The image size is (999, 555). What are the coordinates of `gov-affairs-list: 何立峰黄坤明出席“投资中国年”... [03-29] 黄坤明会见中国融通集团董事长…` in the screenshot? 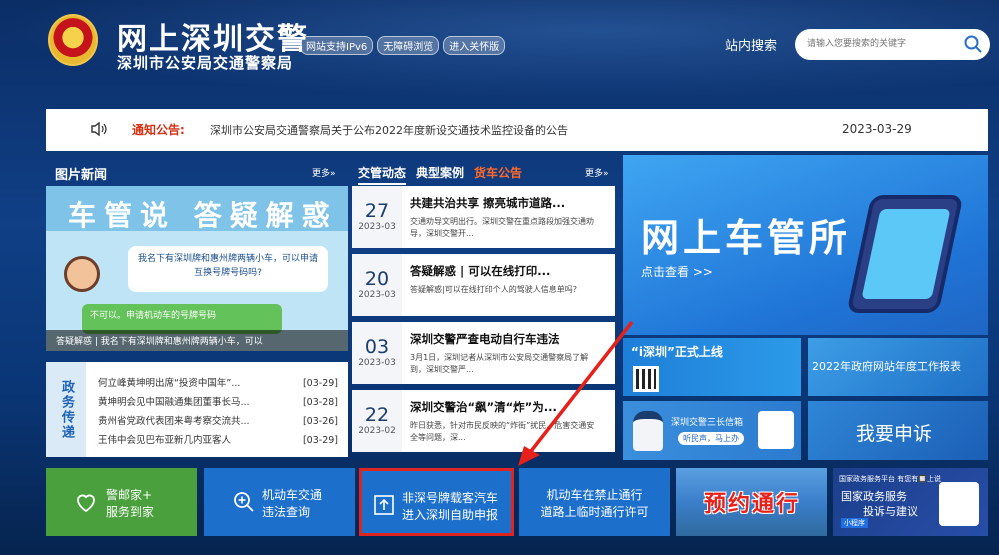 It's located at (218, 412).